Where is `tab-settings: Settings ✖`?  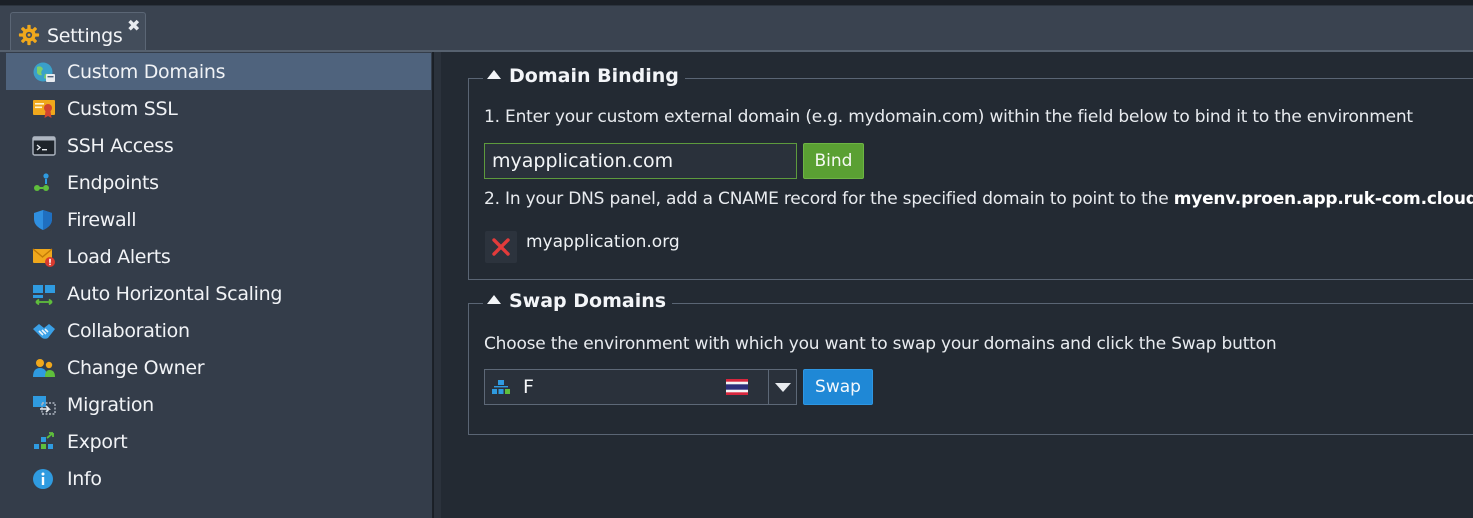
tab-settings: Settings ✖ is located at coordinates (78, 33).